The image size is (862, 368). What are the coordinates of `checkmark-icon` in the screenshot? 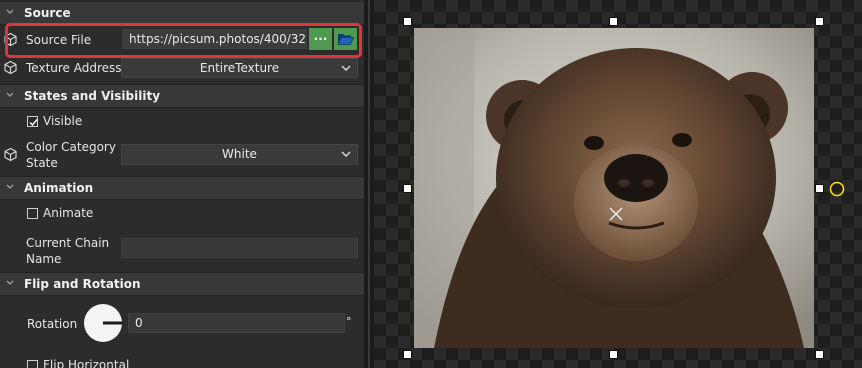 It's located at (33, 123).